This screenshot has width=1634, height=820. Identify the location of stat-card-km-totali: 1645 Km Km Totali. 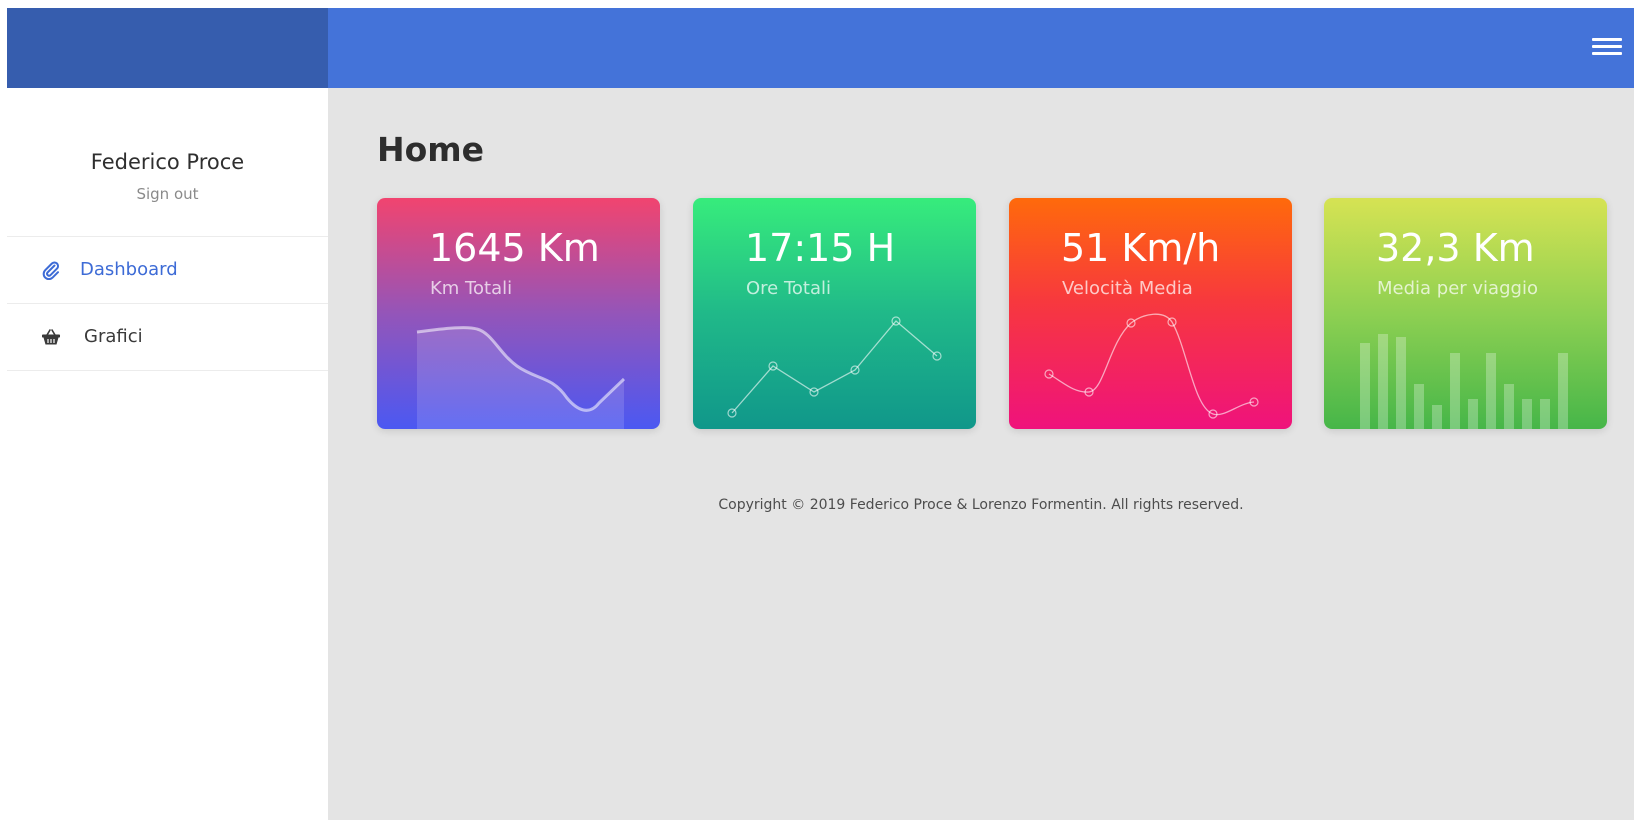
(518, 313).